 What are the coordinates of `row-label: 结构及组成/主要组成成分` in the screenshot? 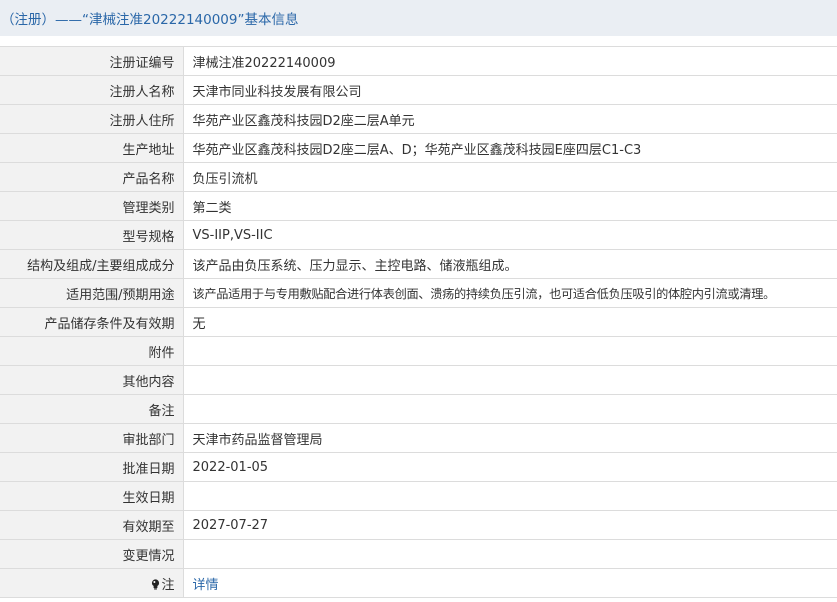 It's located at (92, 264).